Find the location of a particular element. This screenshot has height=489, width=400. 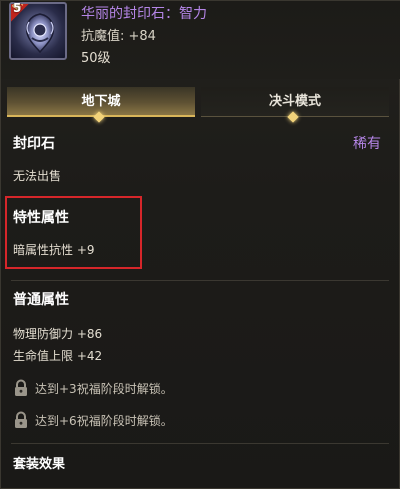

item-magic-resist-stat: 抗魔值: +84 is located at coordinates (118, 36).